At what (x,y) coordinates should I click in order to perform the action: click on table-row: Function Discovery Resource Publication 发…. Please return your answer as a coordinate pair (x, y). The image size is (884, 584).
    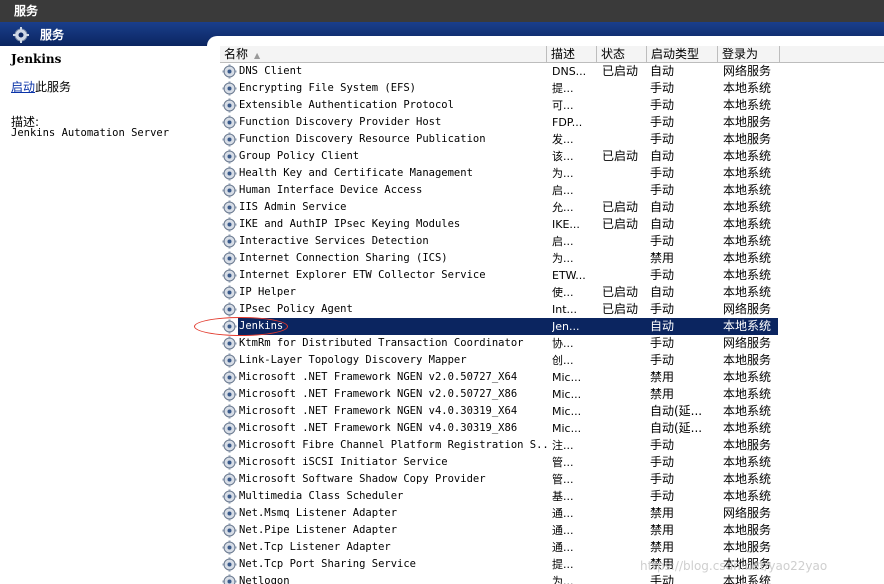
    Looking at the image, I should click on (552, 139).